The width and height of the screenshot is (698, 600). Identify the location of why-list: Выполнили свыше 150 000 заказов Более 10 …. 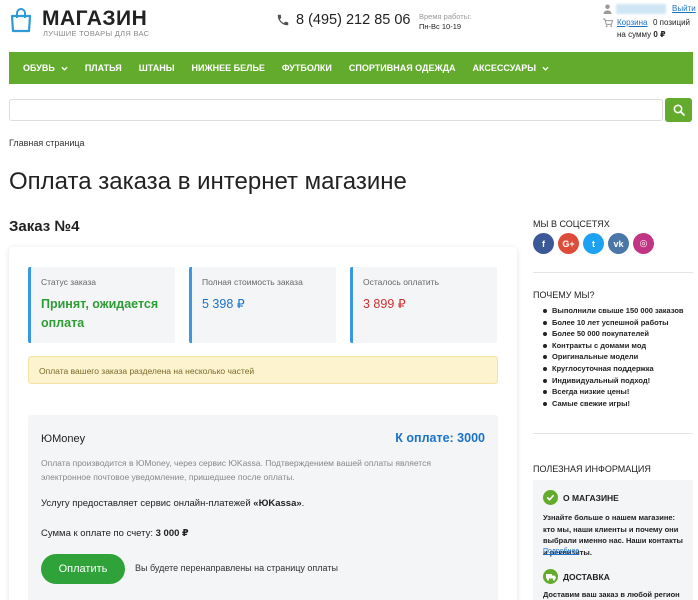
(613, 357).